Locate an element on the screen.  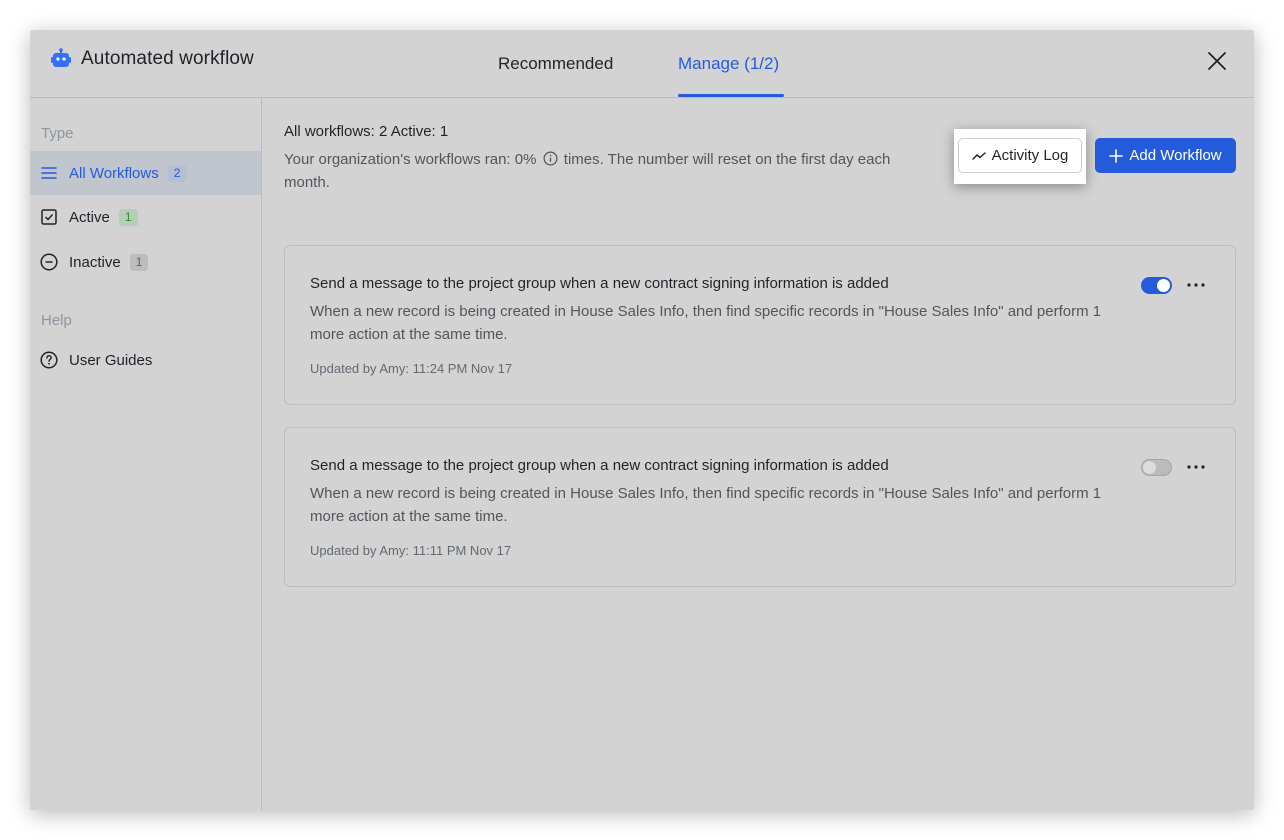
list-icon is located at coordinates (49, 173).